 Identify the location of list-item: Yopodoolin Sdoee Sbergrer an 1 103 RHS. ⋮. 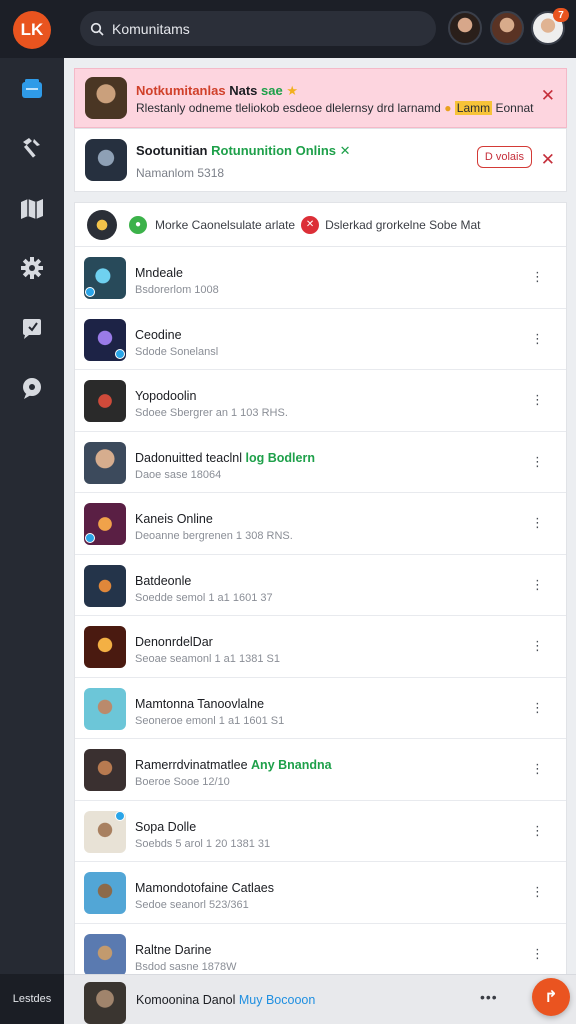
(320, 401).